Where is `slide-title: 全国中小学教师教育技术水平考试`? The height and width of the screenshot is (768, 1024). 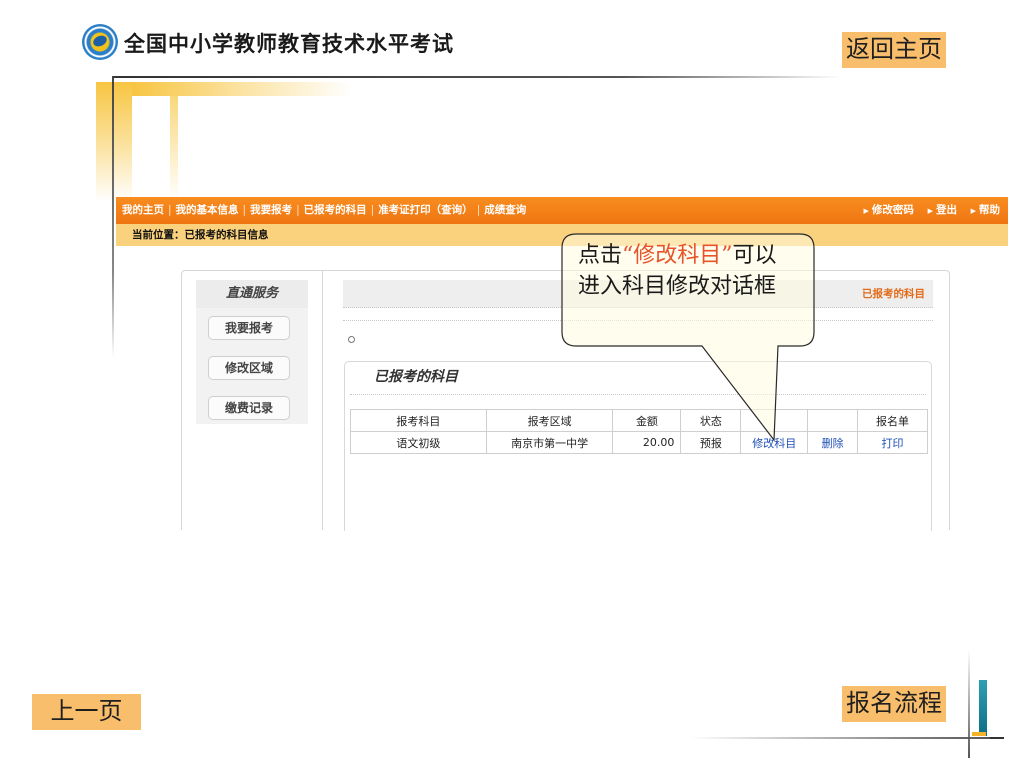 slide-title: 全国中小学教师教育技术水平考试 is located at coordinates (289, 44).